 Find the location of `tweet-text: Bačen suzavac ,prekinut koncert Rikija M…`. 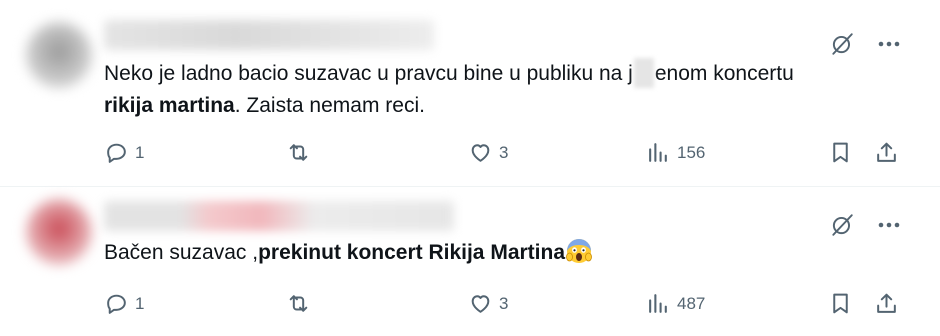

tweet-text: Bačen suzavac ,prekinut koncert Rikija M… is located at coordinates (504, 253).